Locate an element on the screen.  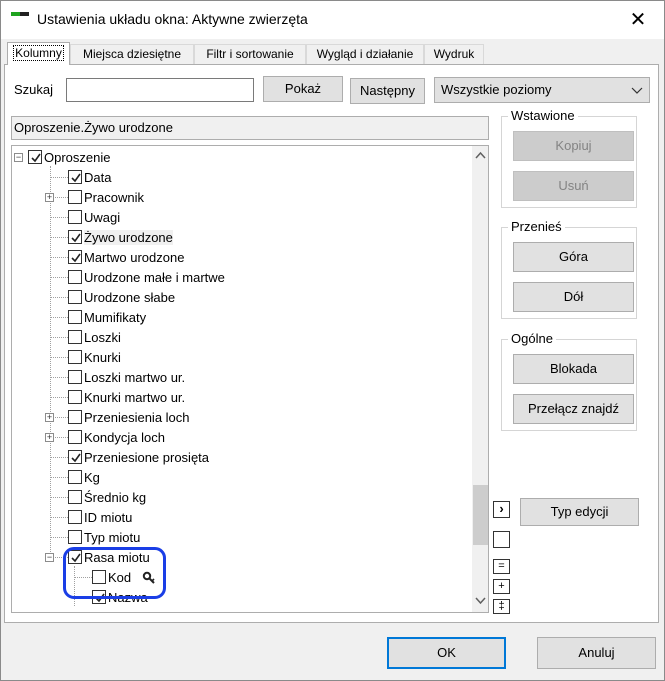
tree-node: Uwagi is located at coordinates (239, 218).